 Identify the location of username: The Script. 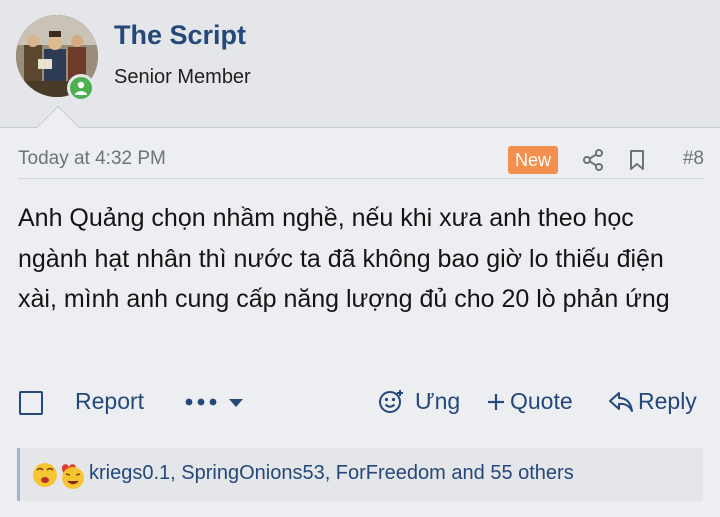
(180, 35).